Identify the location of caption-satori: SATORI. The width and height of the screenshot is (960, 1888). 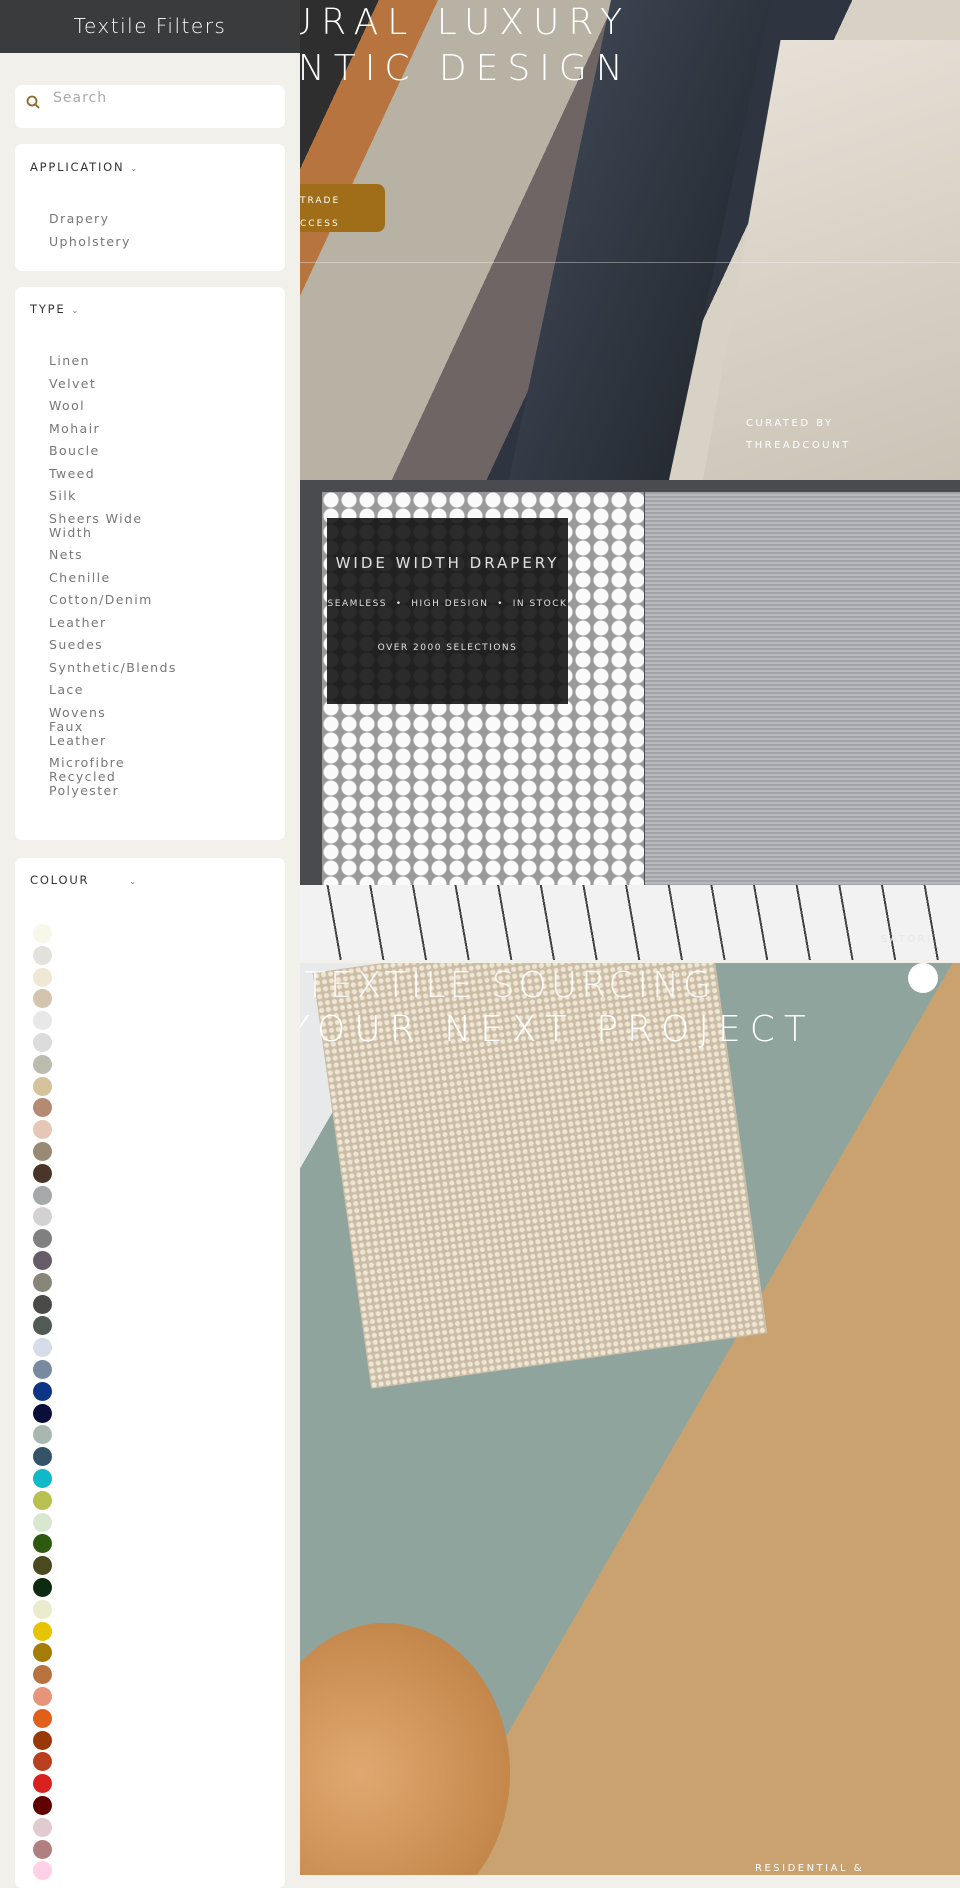
(907, 939).